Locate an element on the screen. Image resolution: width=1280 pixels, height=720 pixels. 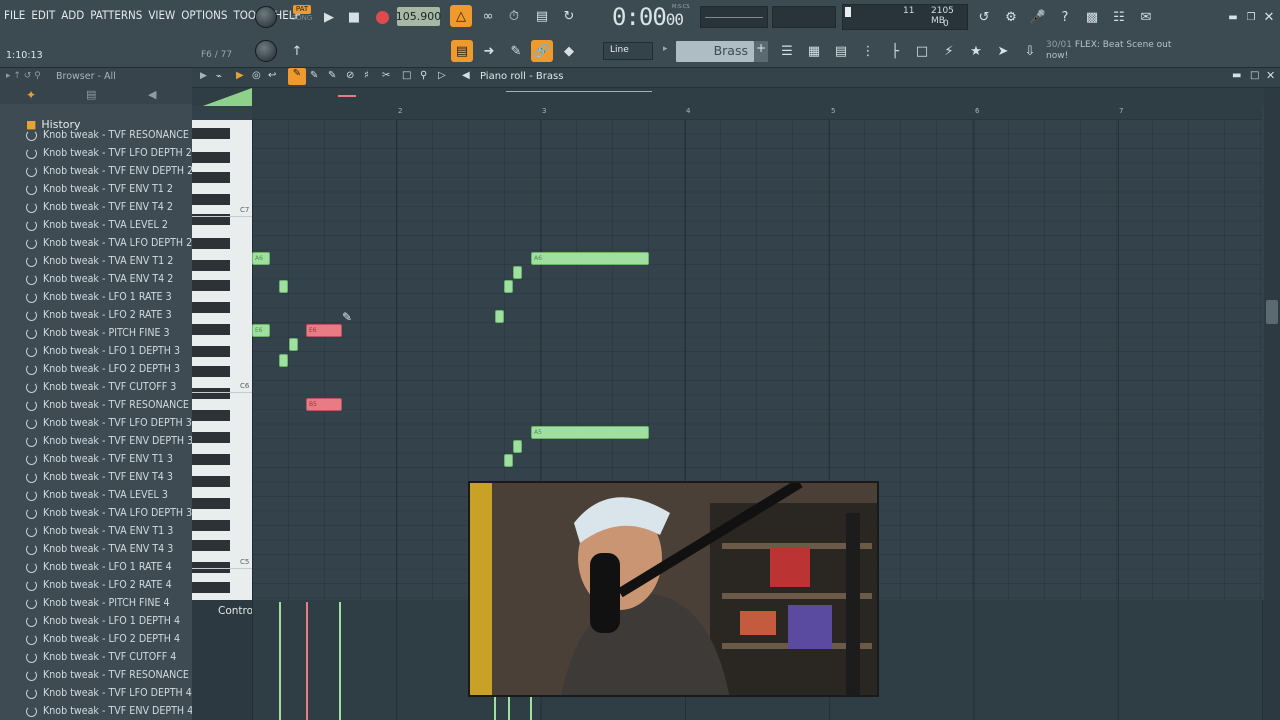
channel-add-button: + is located at coordinates (761, 51).